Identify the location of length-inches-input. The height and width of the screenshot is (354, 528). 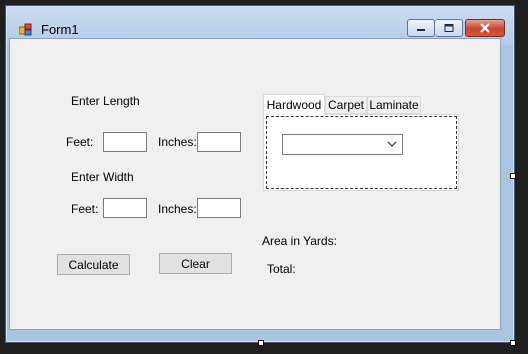
(219, 142).